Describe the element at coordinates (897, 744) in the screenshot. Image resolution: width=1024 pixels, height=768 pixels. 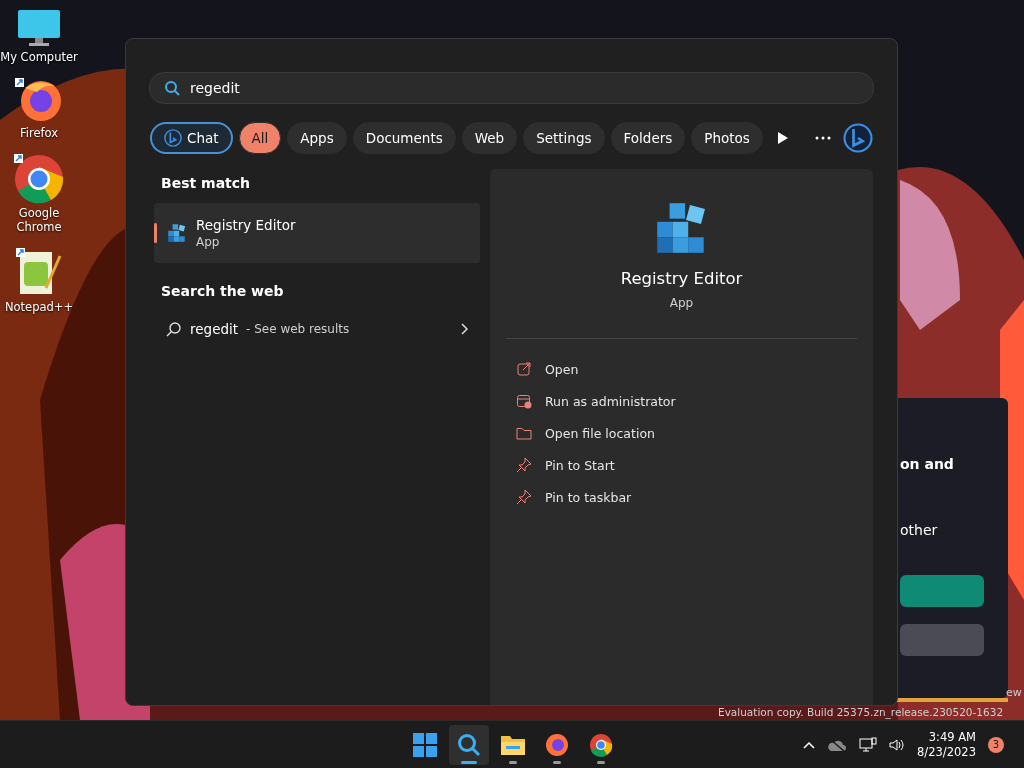
I see `speaker-icon` at that location.